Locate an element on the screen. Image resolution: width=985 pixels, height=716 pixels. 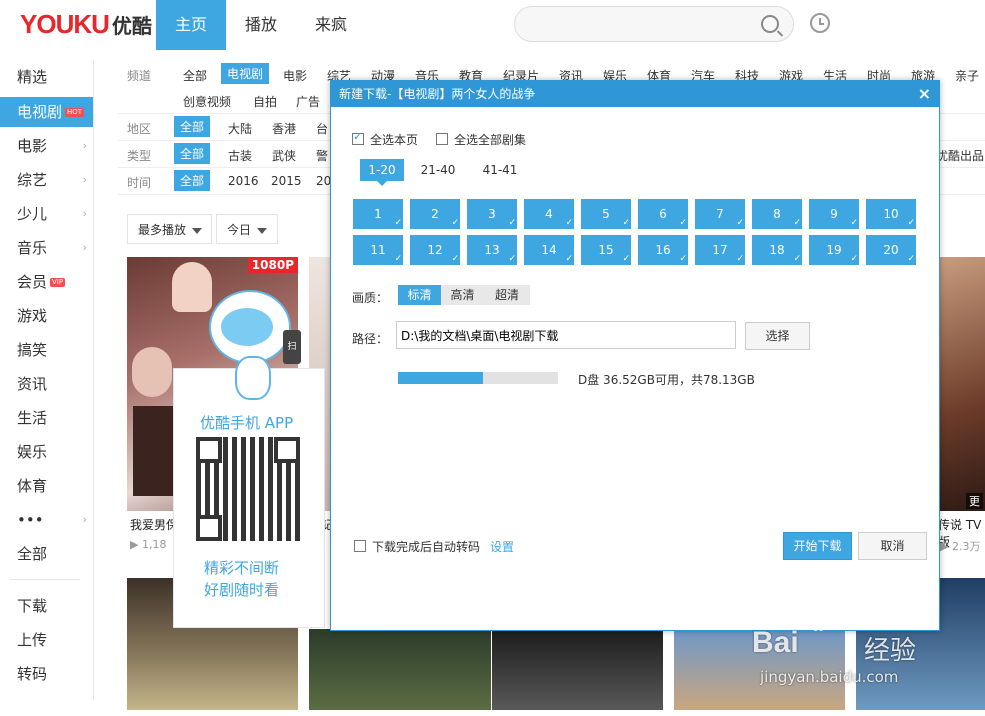
tab-play: 播放 is located at coordinates (261, 25).